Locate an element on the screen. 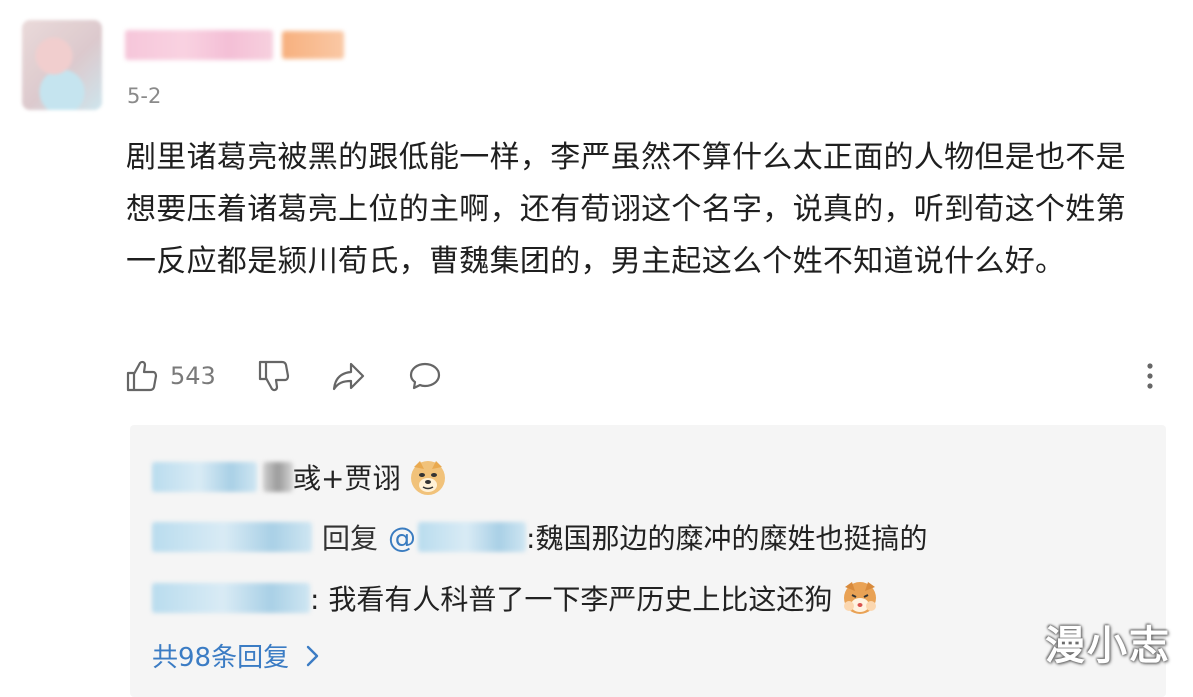  share-button is located at coordinates (349, 376).